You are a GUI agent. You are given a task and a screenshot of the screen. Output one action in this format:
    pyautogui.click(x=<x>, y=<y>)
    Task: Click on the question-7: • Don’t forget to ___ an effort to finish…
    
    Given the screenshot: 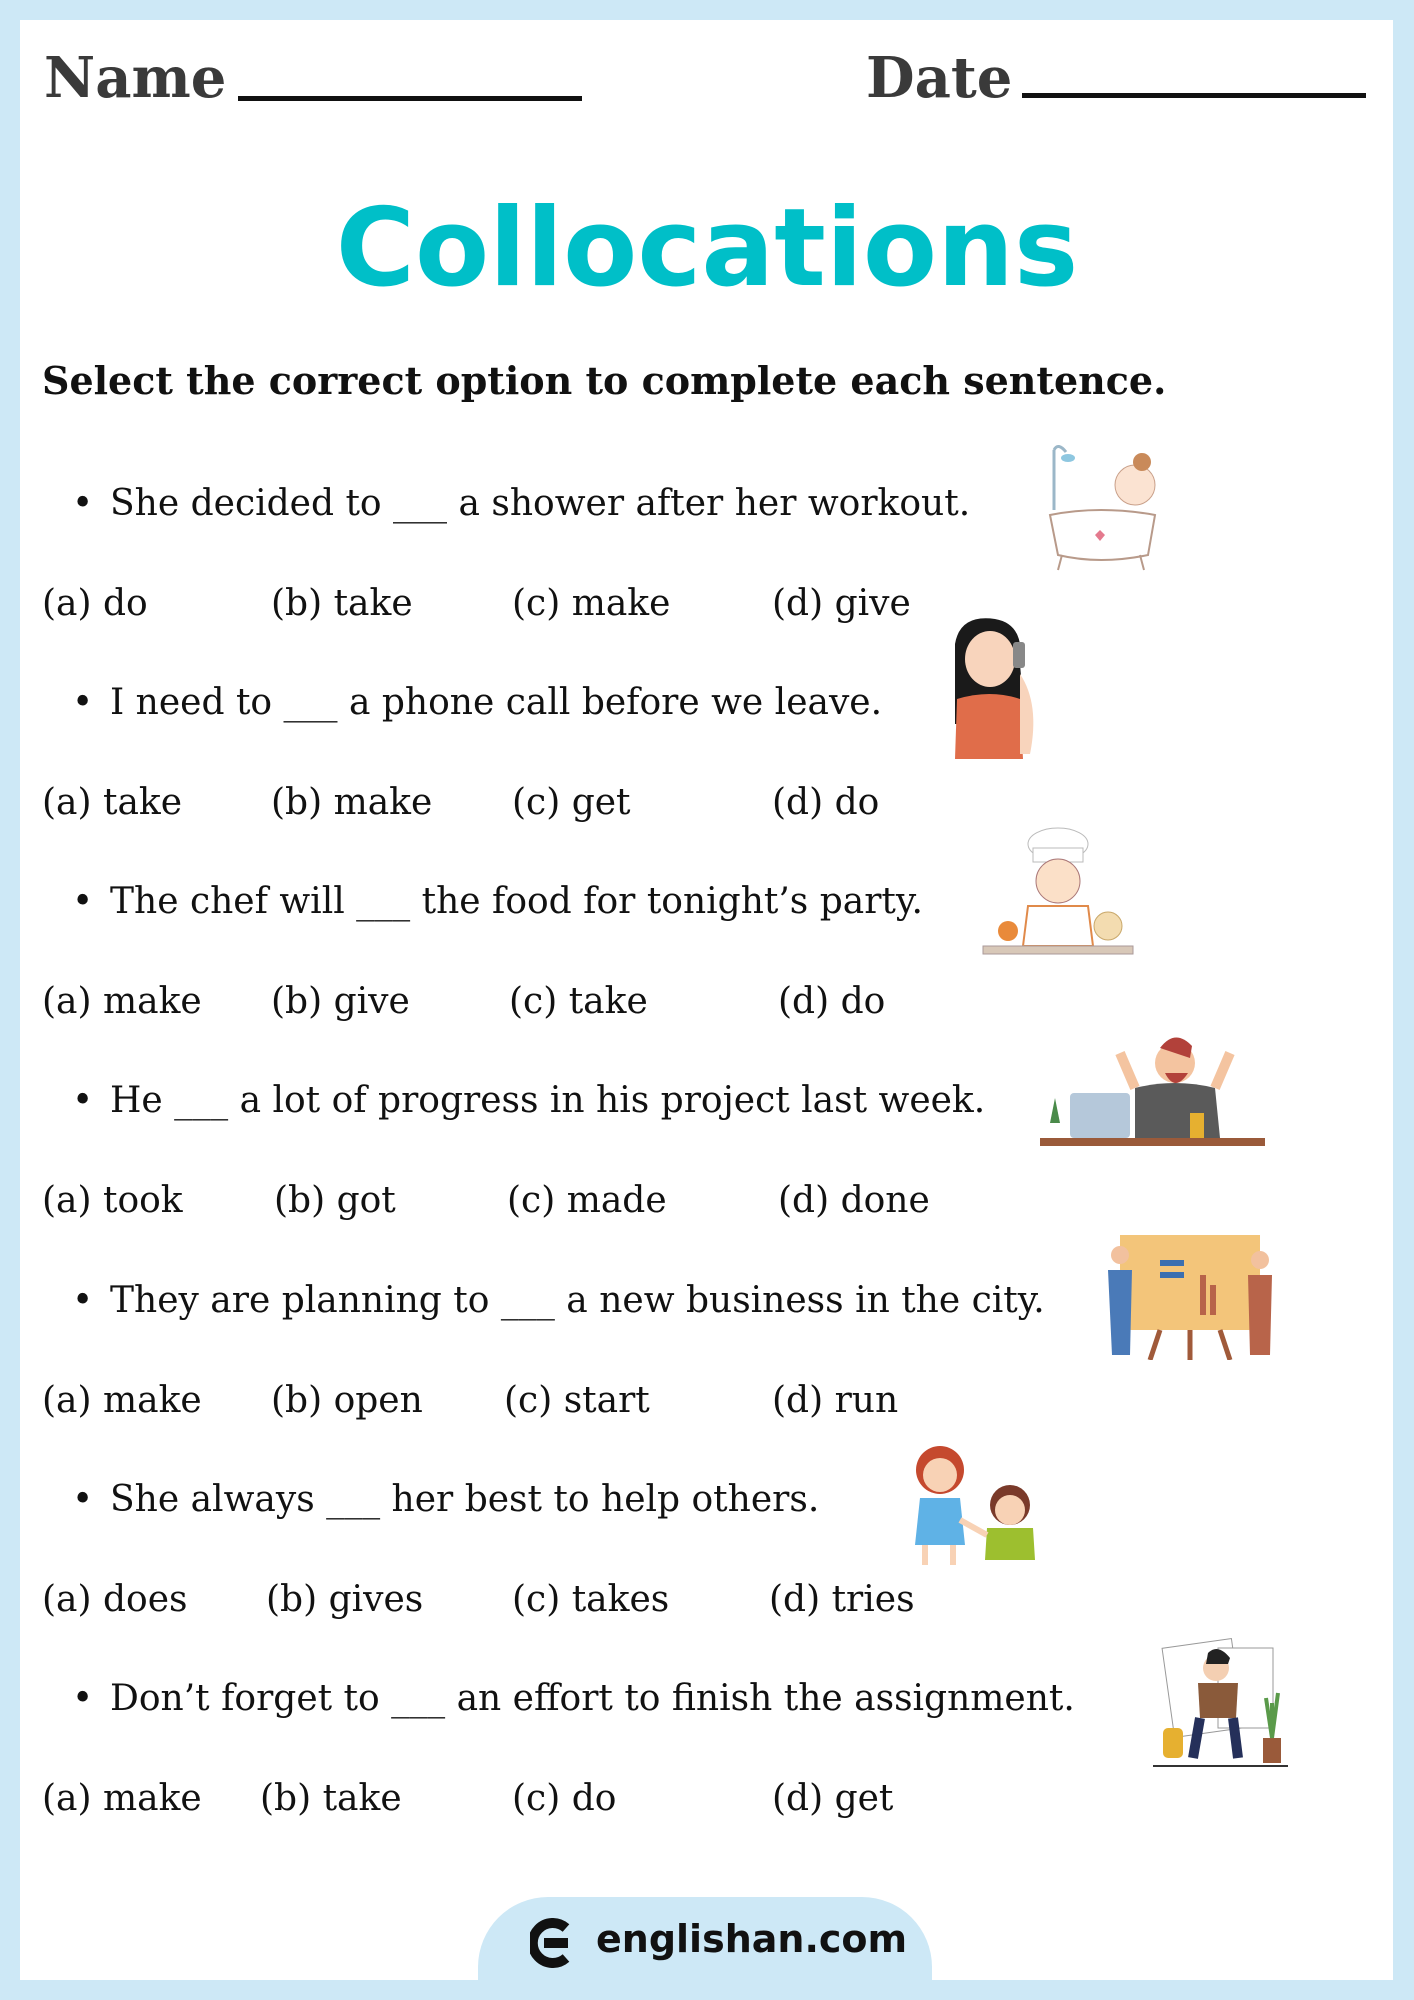 What is the action you would take?
    pyautogui.click(x=573, y=1699)
    